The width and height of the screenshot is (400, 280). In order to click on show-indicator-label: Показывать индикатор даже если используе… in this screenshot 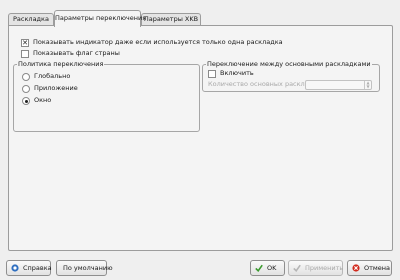, I will do `click(158, 42)`.